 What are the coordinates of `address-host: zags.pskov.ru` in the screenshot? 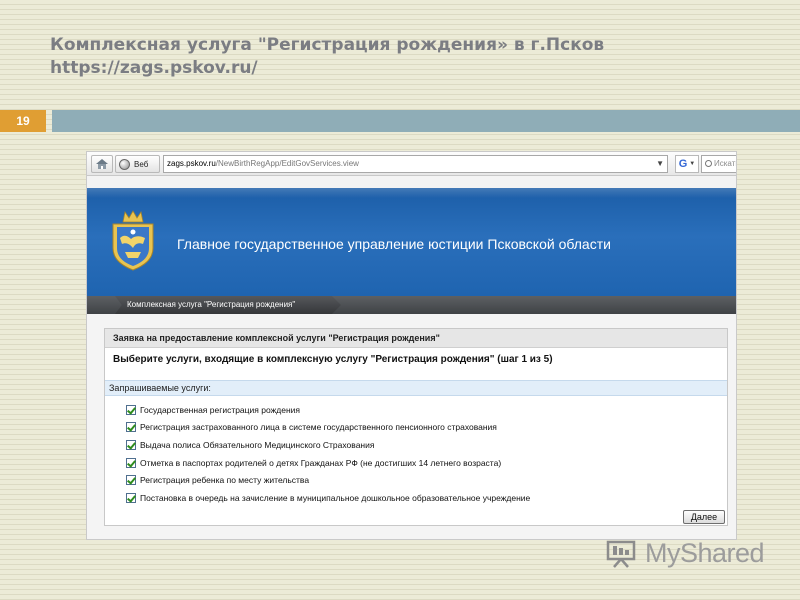 It's located at (191, 163).